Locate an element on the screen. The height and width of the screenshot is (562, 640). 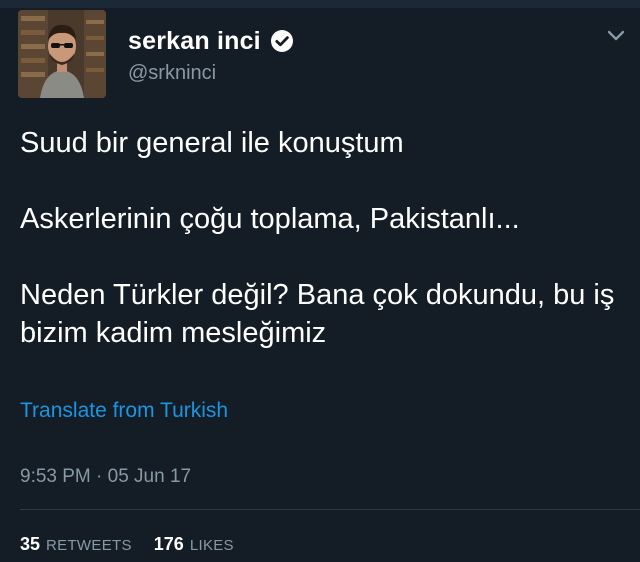
verified-badge-icon is located at coordinates (282, 41).